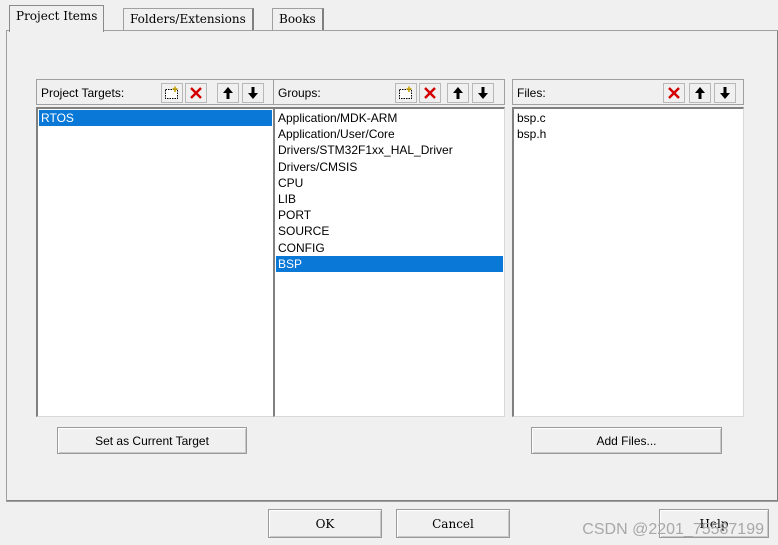 The height and width of the screenshot is (545, 778). What do you see at coordinates (389, 215) in the screenshot?
I see `list-item: PORT` at bounding box center [389, 215].